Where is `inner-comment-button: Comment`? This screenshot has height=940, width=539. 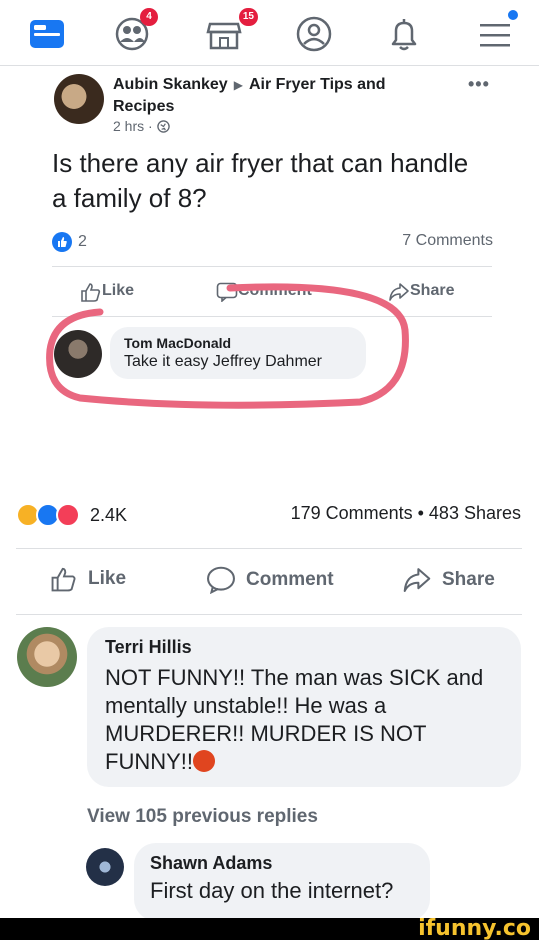
inner-comment-button: Comment is located at coordinates (264, 293).